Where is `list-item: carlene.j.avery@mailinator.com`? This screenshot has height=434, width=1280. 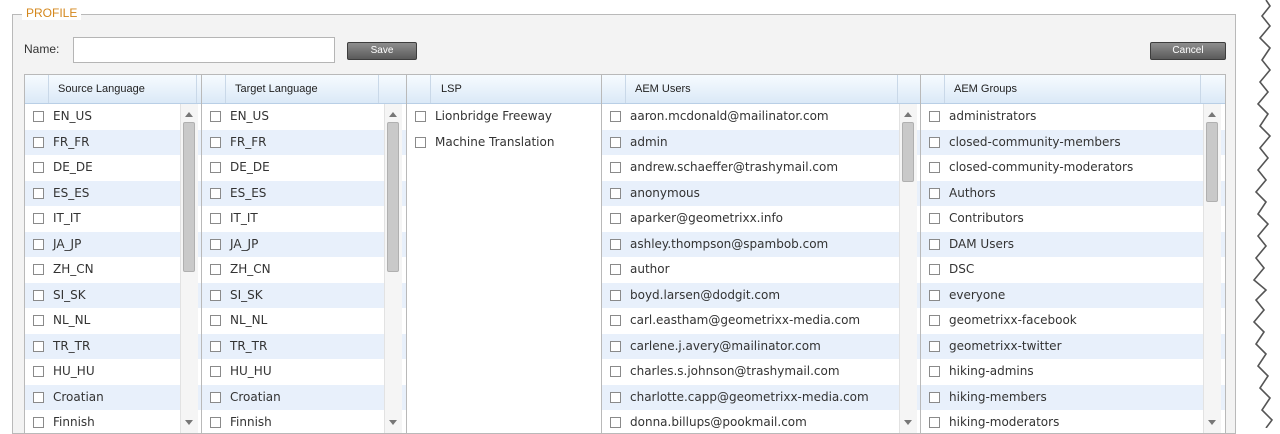 list-item: carlene.j.avery@mailinator.com is located at coordinates (761, 346).